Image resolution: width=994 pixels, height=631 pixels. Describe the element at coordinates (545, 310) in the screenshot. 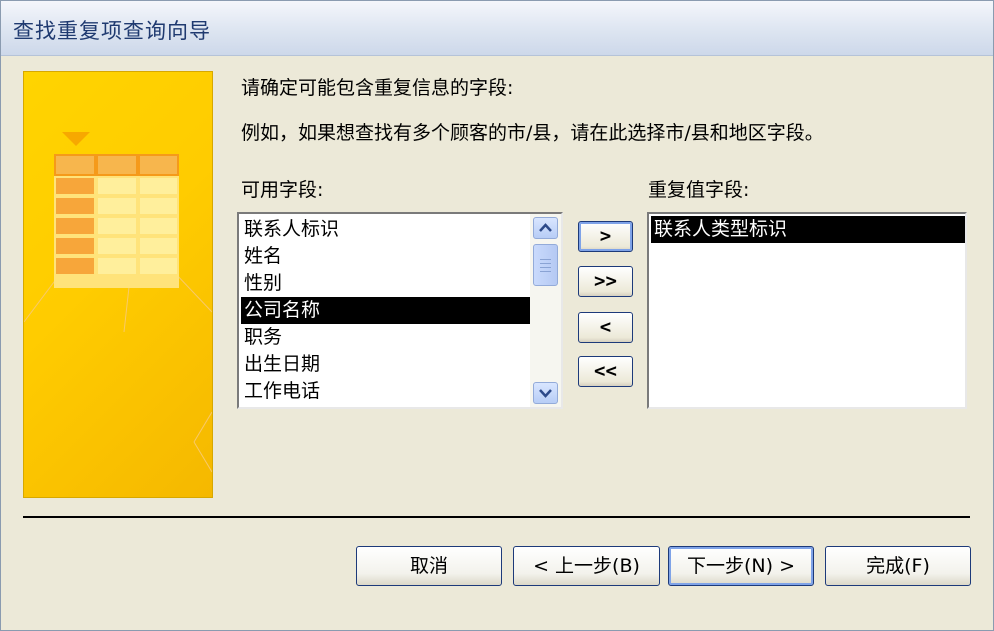

I see `vertical-scrollbar` at that location.